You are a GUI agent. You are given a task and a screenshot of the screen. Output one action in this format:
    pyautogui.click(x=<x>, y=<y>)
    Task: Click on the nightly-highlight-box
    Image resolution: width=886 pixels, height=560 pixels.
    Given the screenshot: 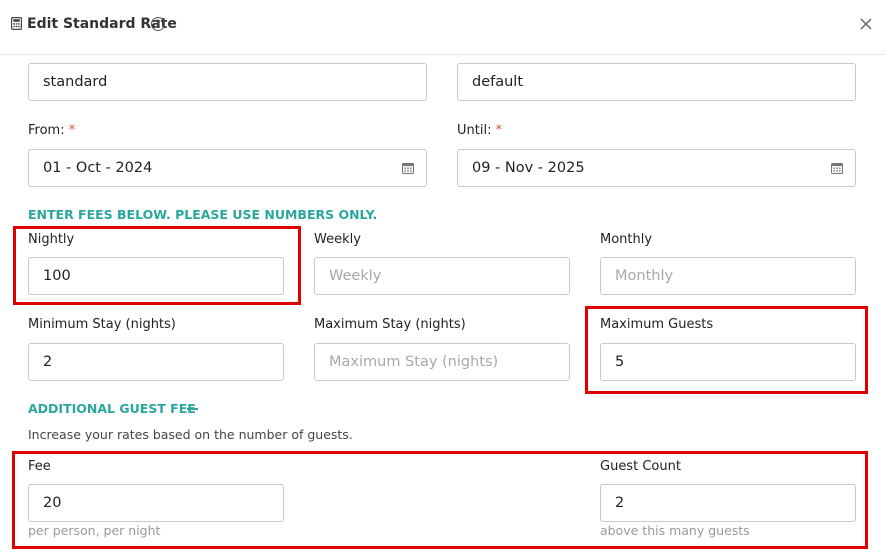 What is the action you would take?
    pyautogui.click(x=157, y=265)
    